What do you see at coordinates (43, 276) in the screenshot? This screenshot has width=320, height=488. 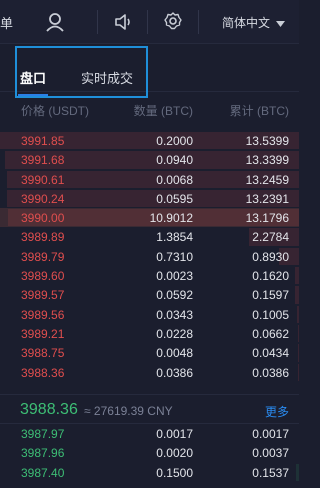 I see `row-price: 3989.60` at bounding box center [43, 276].